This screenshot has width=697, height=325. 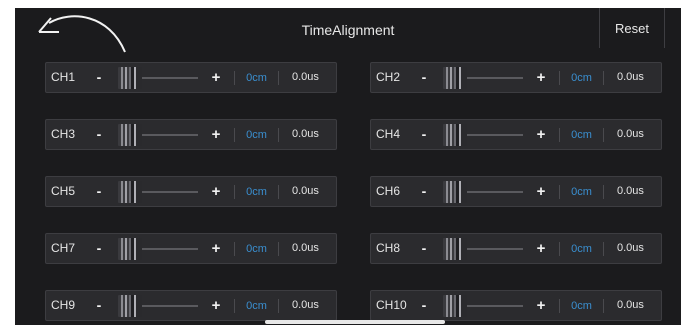 What do you see at coordinates (388, 134) in the screenshot?
I see `channel-label: CH4` at bounding box center [388, 134].